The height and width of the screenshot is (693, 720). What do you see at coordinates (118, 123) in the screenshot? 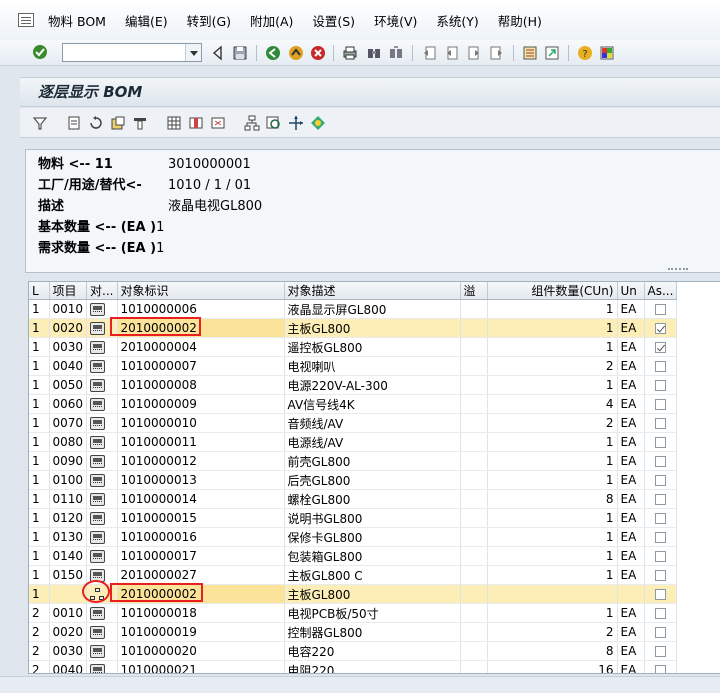
I see `export-icon` at bounding box center [118, 123].